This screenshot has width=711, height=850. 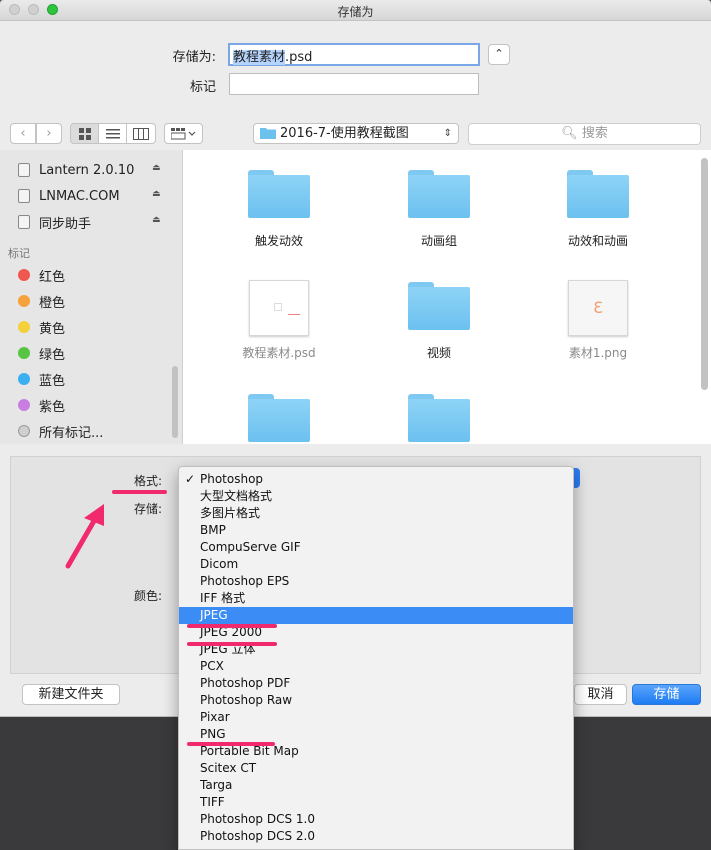 What do you see at coordinates (228, 768) in the screenshot?
I see `format-menu-item-label: Scitex CT` at bounding box center [228, 768].